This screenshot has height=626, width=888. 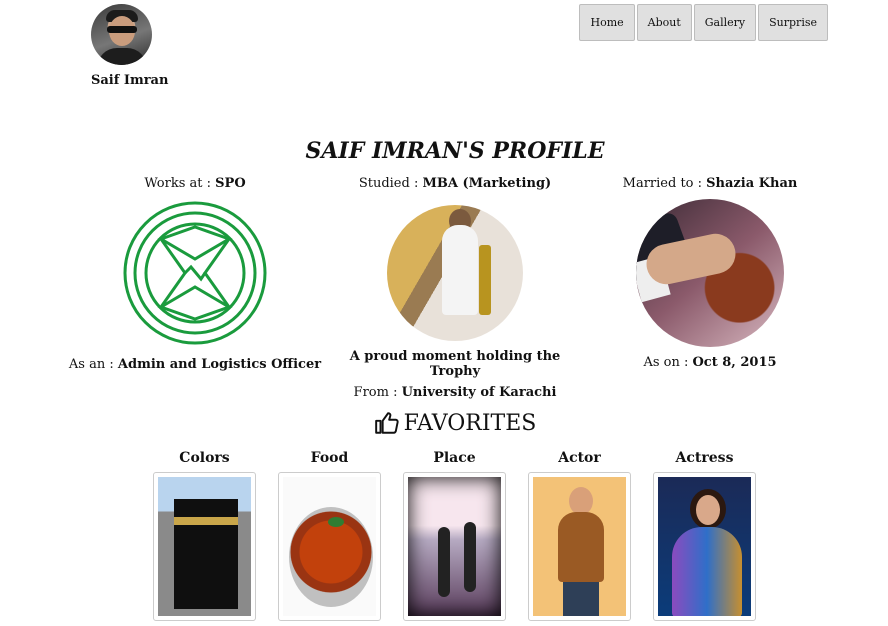 I want to click on profile-avatar, so click(x=121, y=34).